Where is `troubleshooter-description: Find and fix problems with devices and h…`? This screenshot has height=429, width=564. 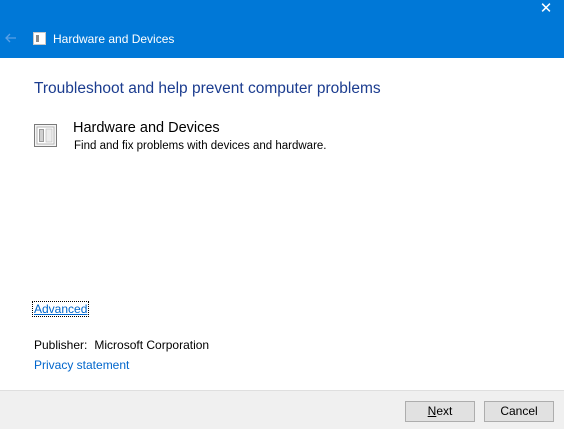 troubleshooter-description: Find and fix problems with devices and h… is located at coordinates (200, 146).